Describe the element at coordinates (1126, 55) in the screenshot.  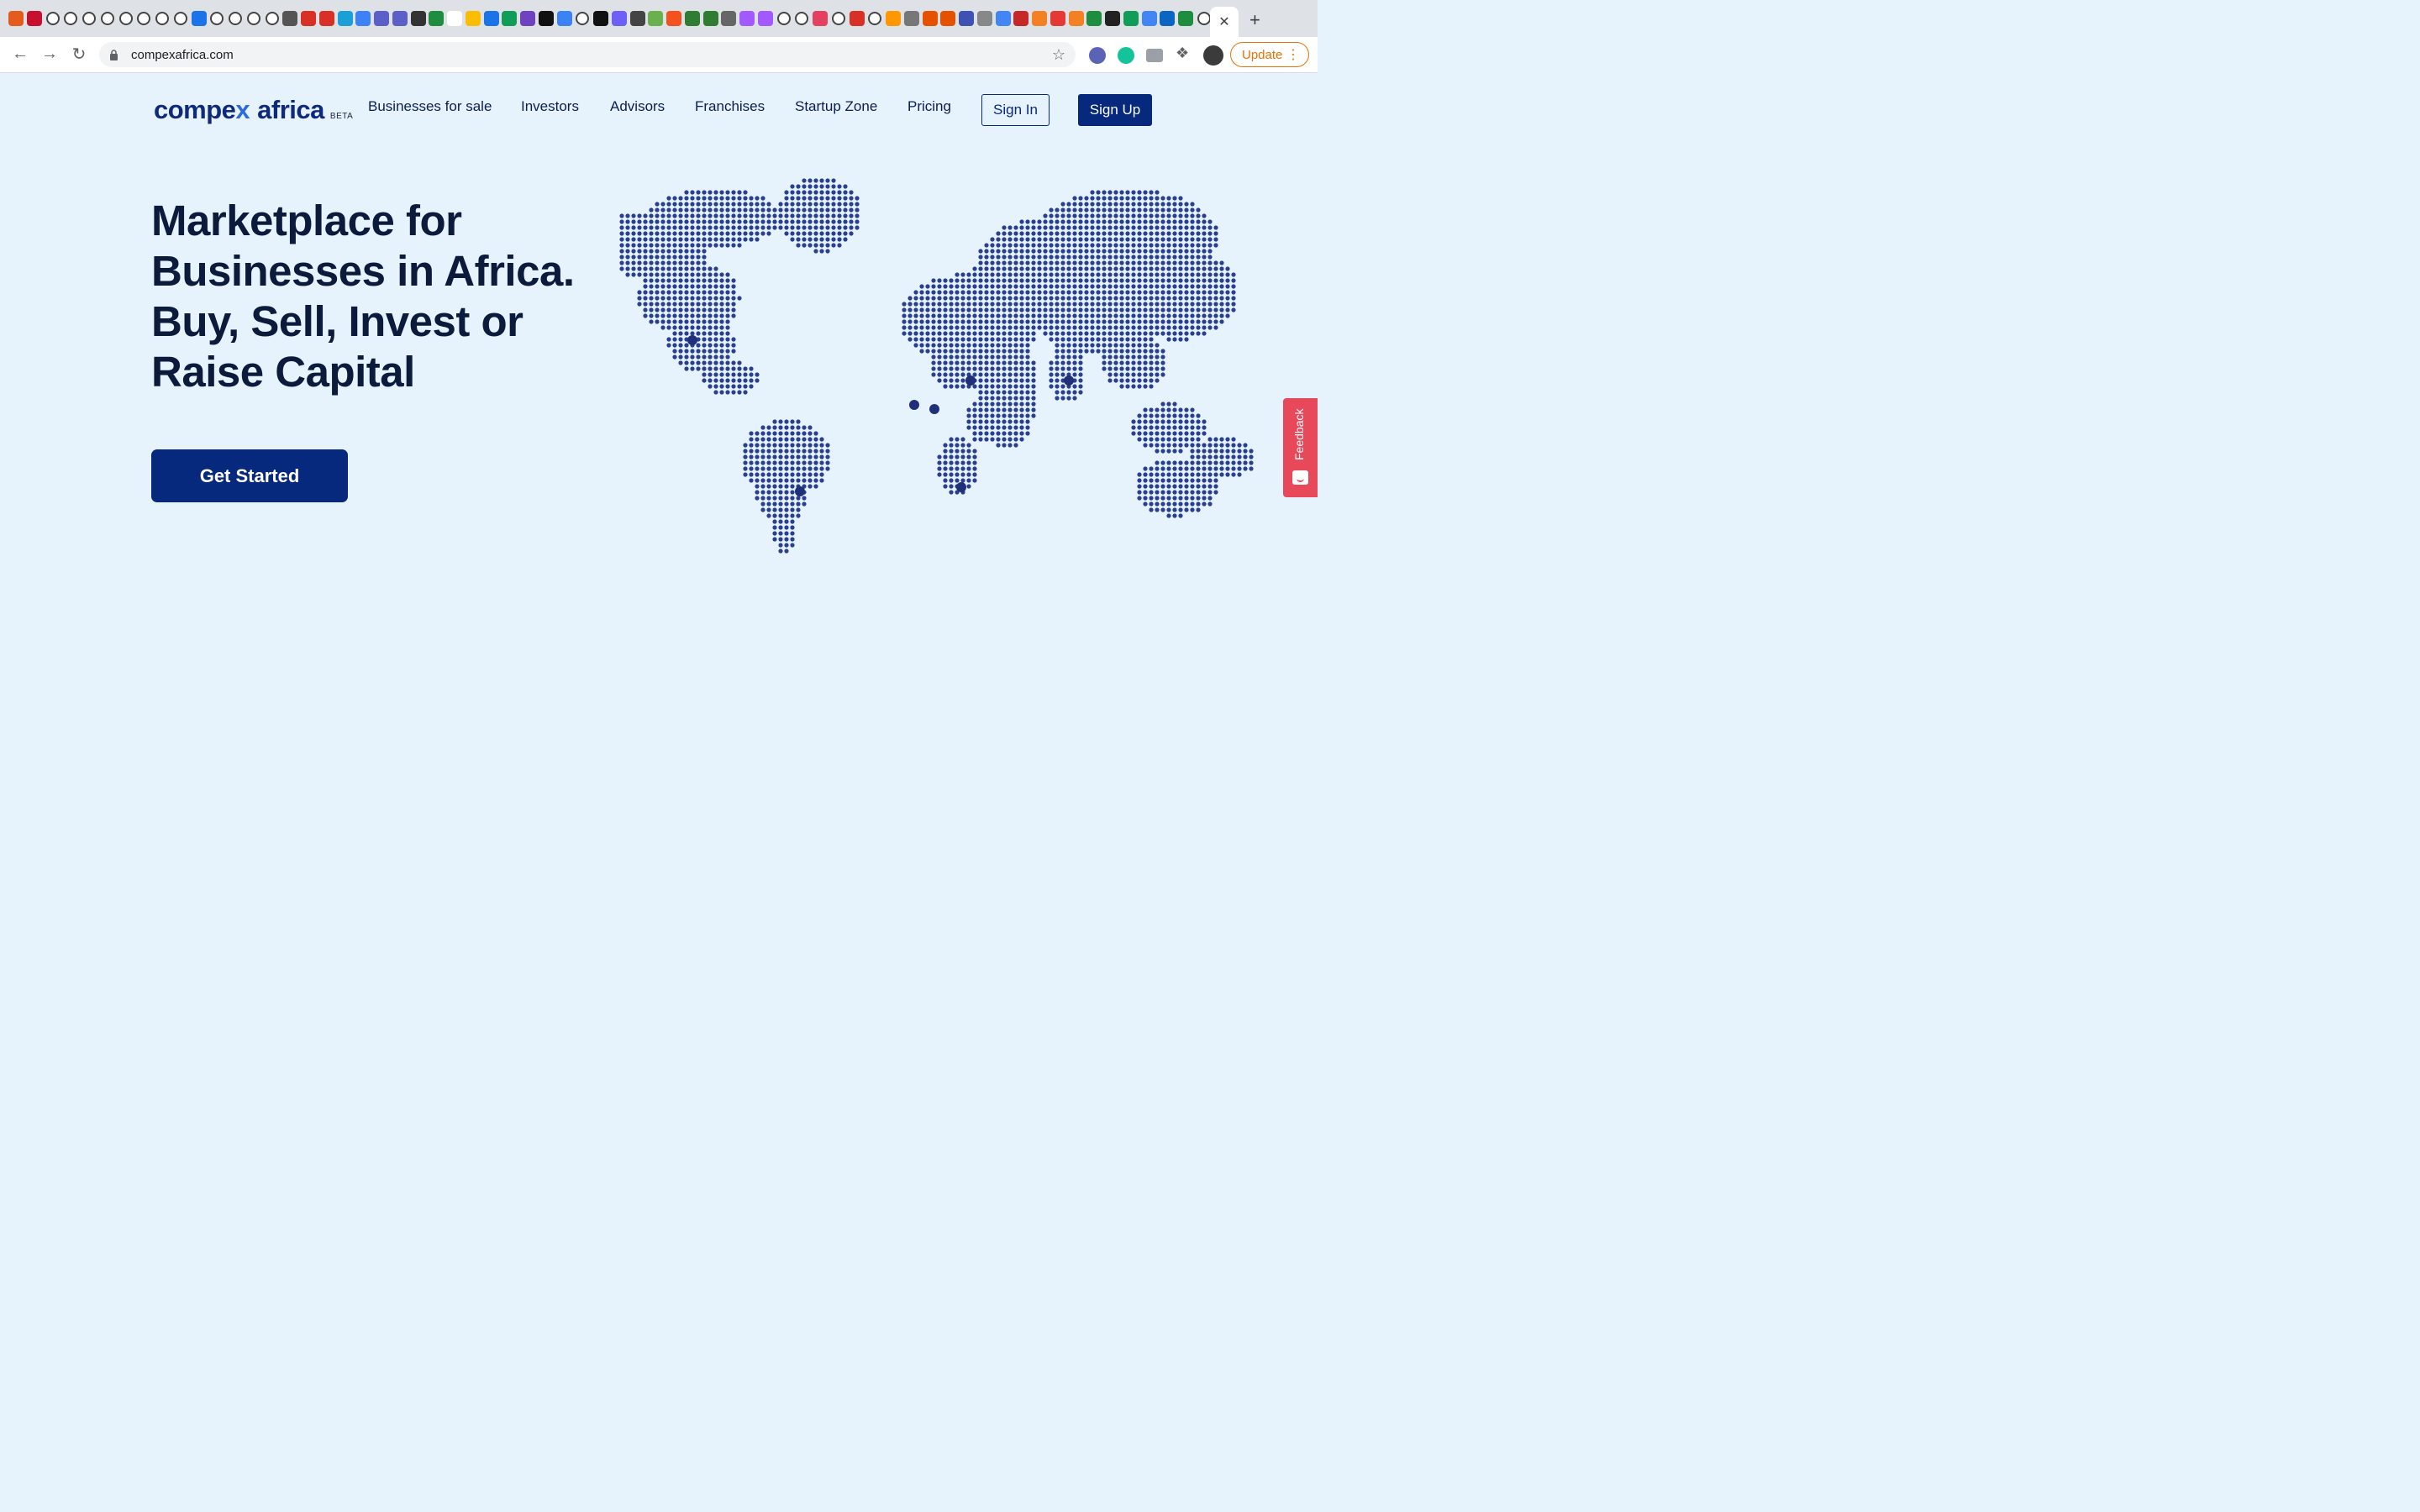
I see `grammarly-icon` at that location.